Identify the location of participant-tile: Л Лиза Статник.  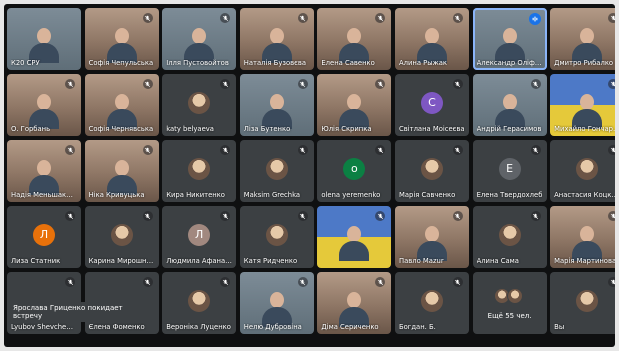
(44, 237).